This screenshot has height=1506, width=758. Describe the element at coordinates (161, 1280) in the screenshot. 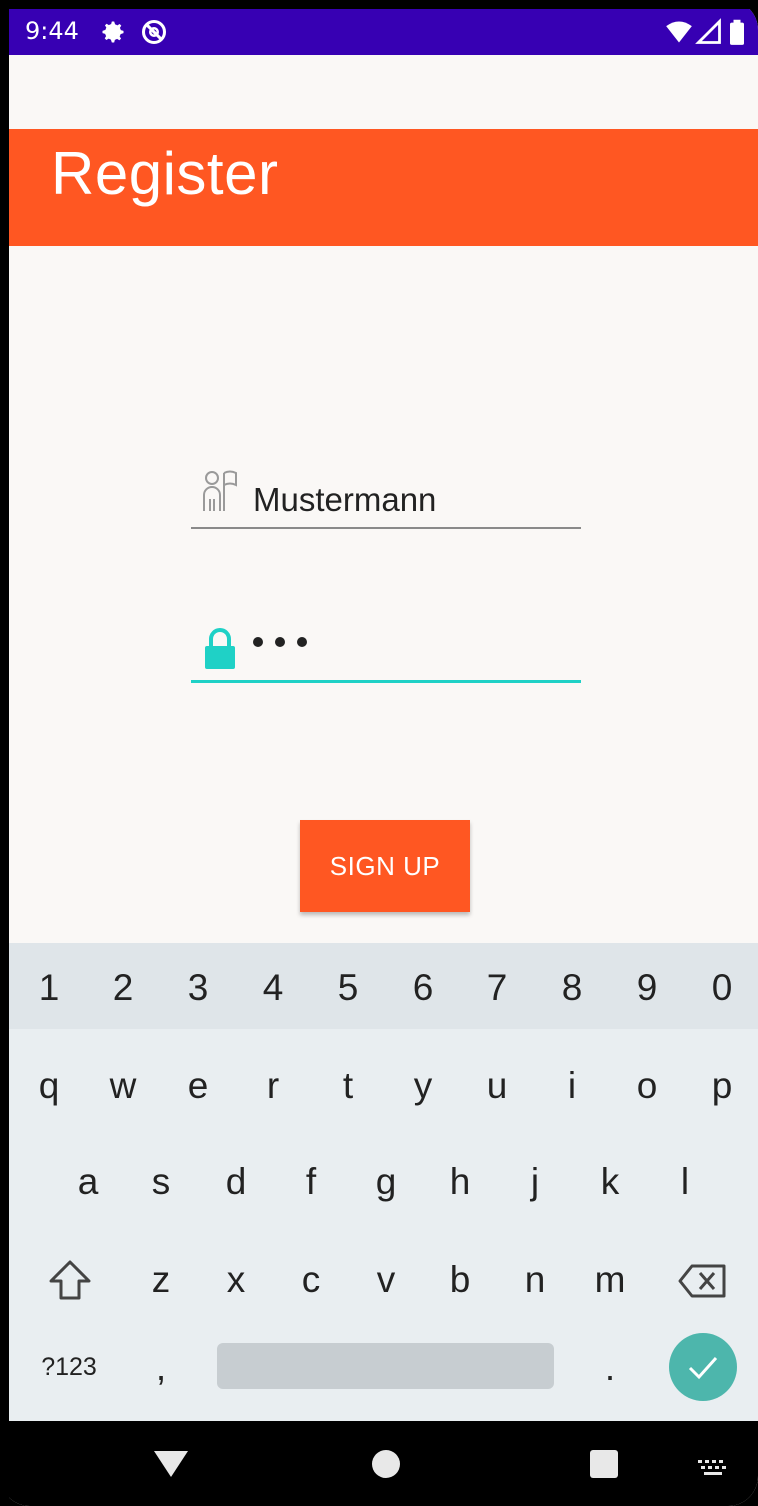

I see `key-z: z` at that location.